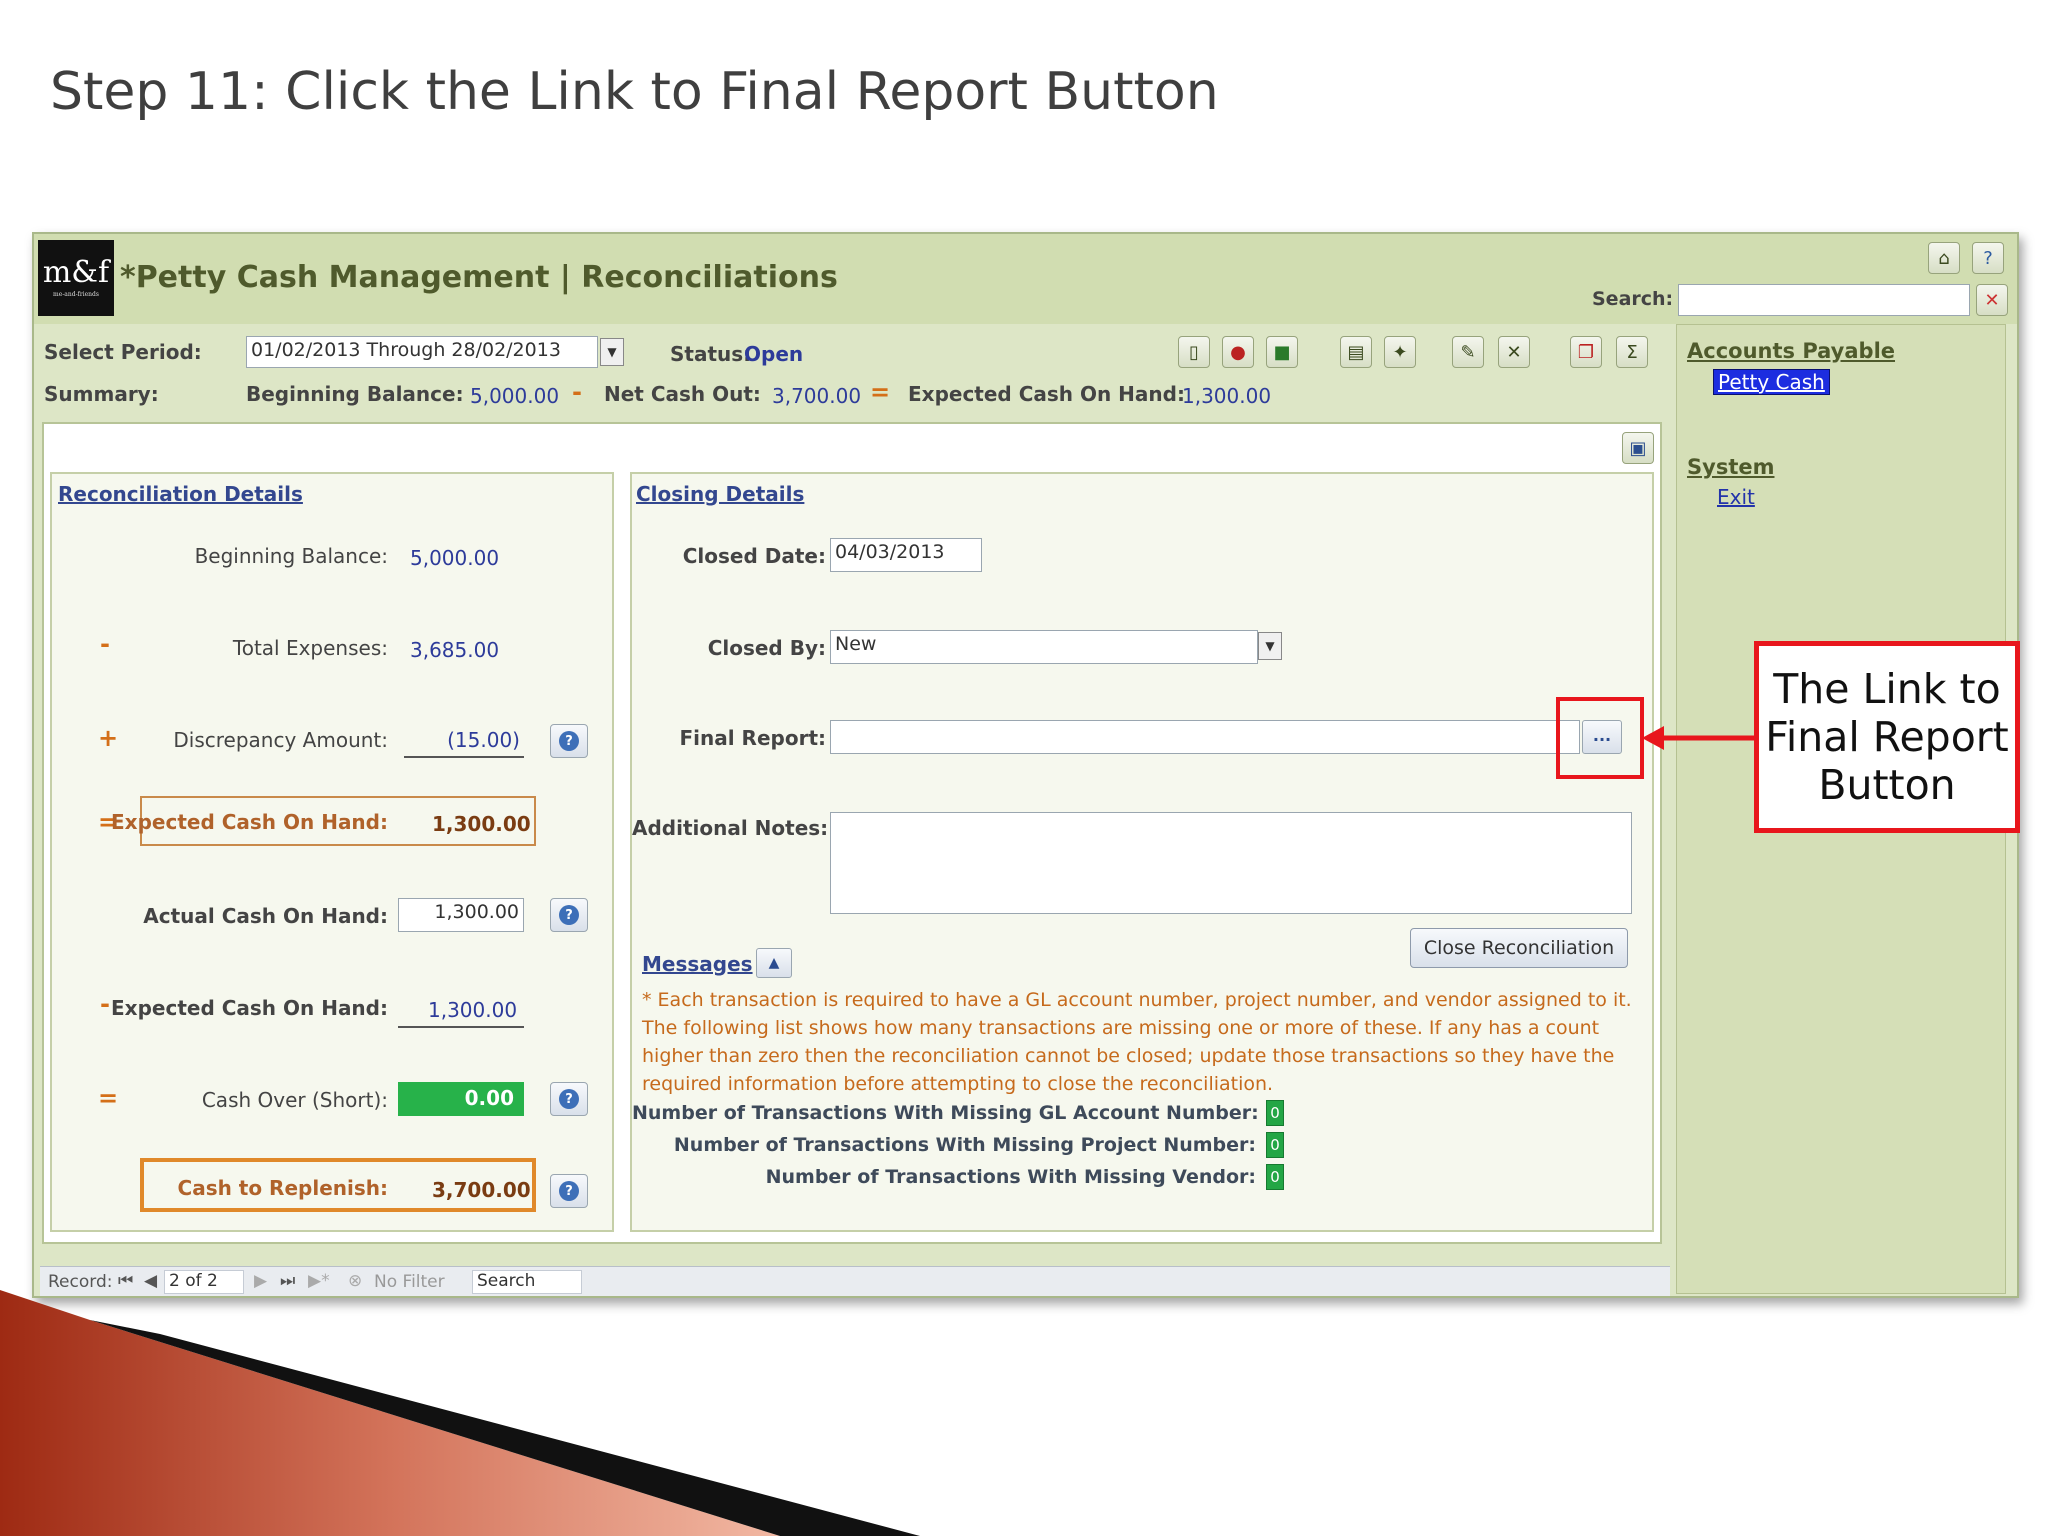 The height and width of the screenshot is (1536, 2048). What do you see at coordinates (612, 352) in the screenshot?
I see `select-period-dropdown-icon: ▼` at bounding box center [612, 352].